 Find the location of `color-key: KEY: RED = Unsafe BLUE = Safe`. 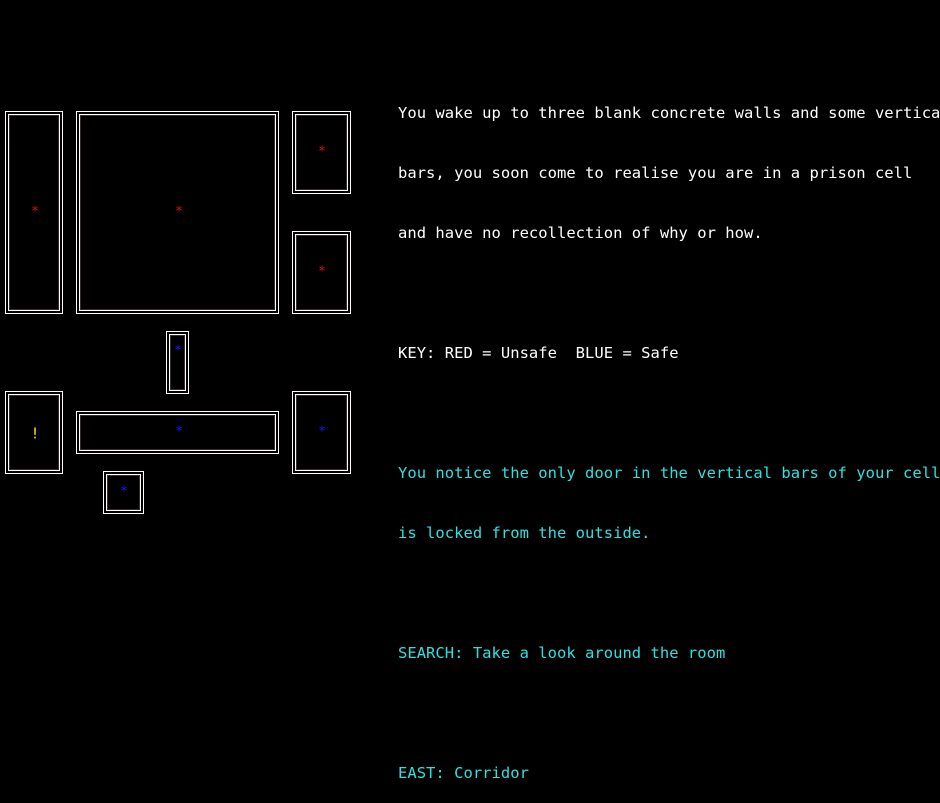

color-key: KEY: RED = Unsafe BLUE = Safe is located at coordinates (538, 353).